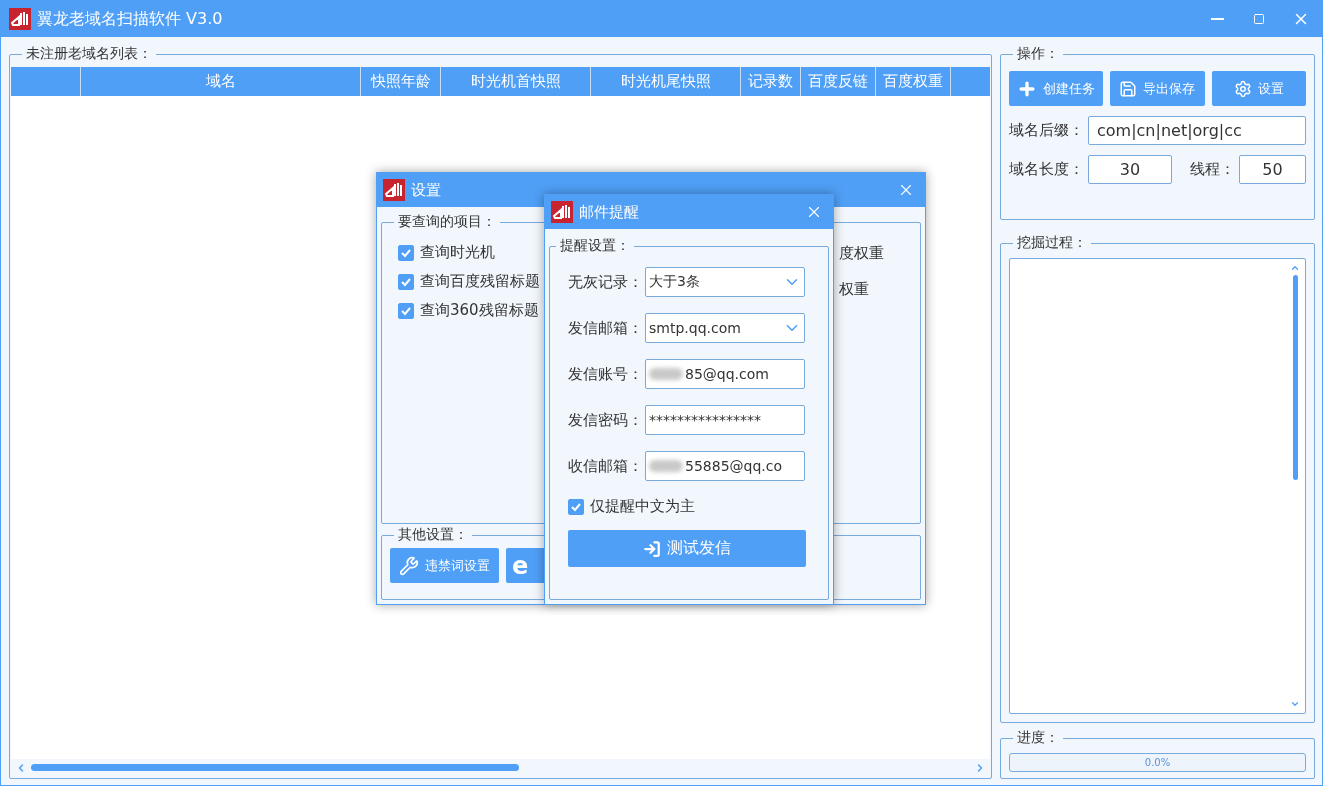 The image size is (1323, 786). I want to click on settings-icon, so click(1242, 88).